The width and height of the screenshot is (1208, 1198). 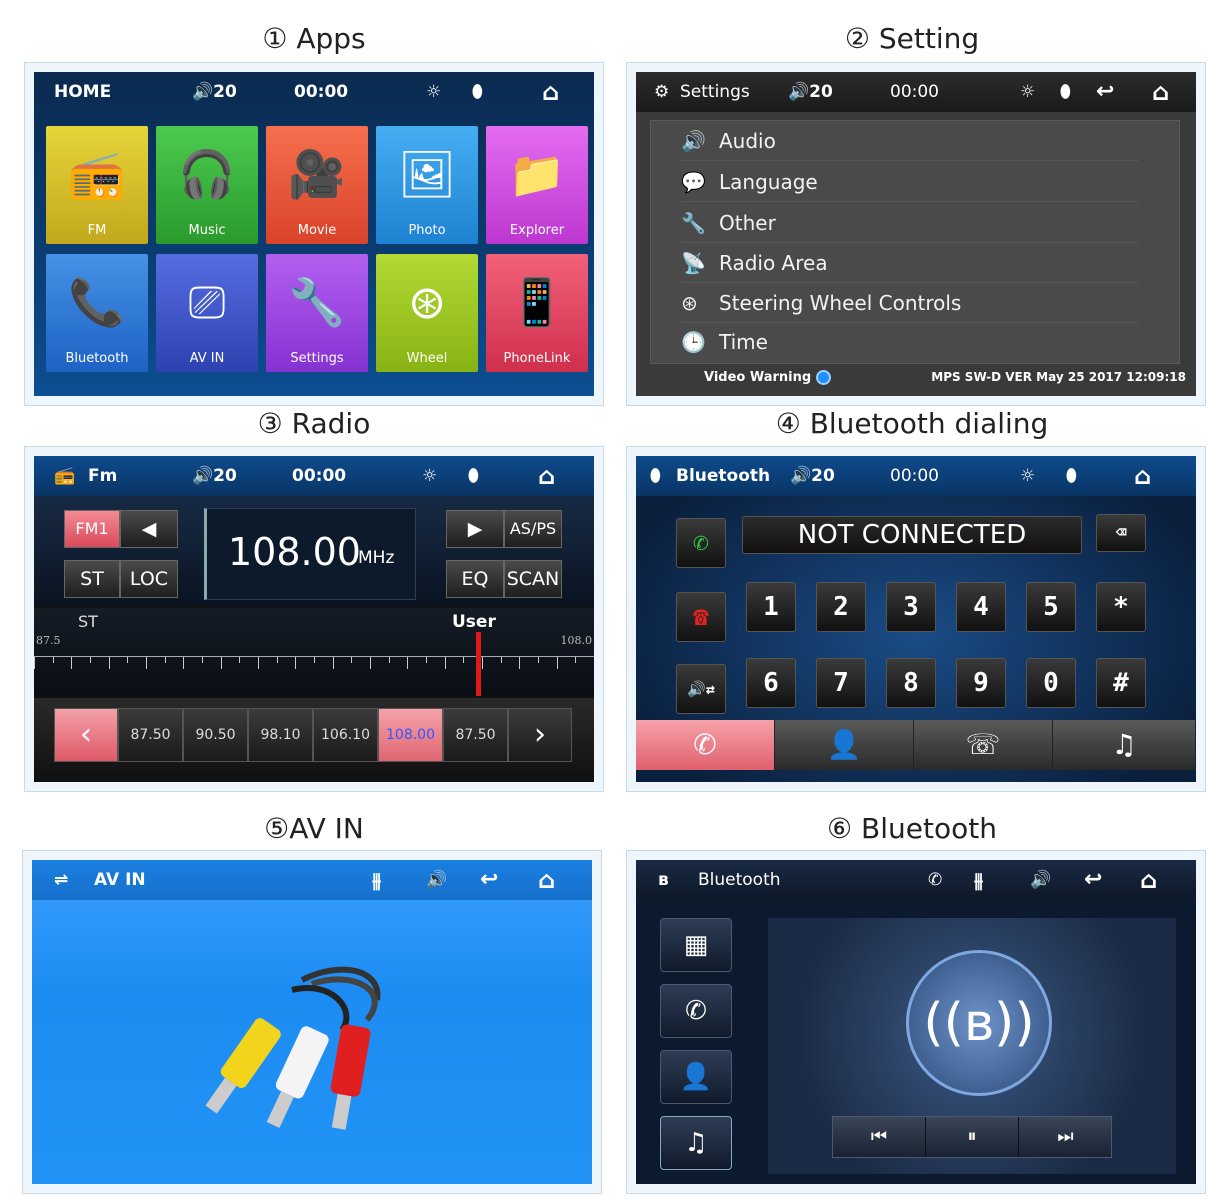 What do you see at coordinates (427, 230) in the screenshot?
I see `app-photo-label: Photo` at bounding box center [427, 230].